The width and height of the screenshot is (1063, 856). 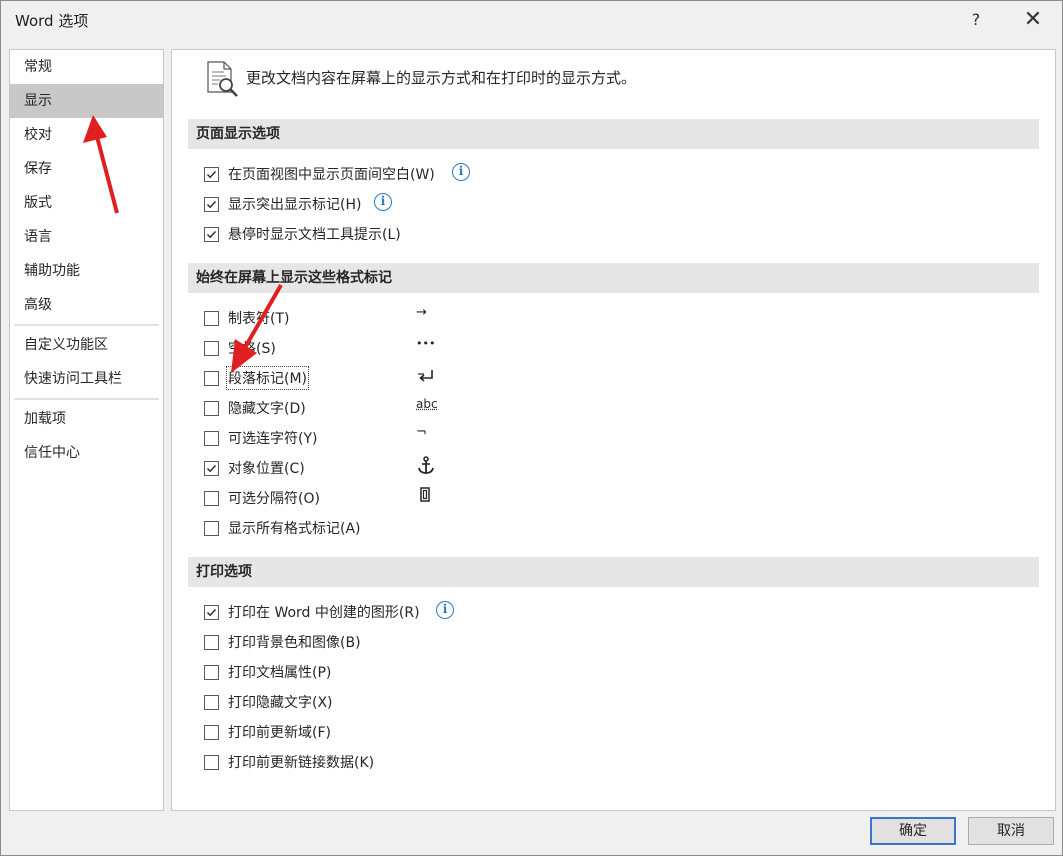 What do you see at coordinates (86, 135) in the screenshot?
I see `nav-item-proofing: 校对` at bounding box center [86, 135].